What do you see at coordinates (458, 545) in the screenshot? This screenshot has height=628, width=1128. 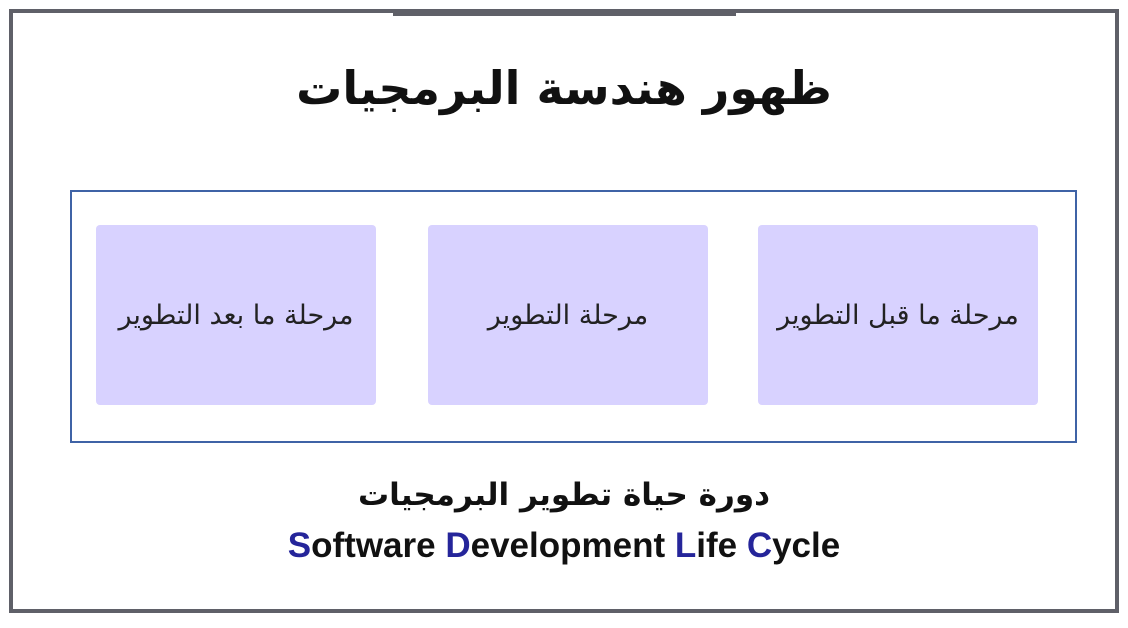 I see `caption-initial: D` at bounding box center [458, 545].